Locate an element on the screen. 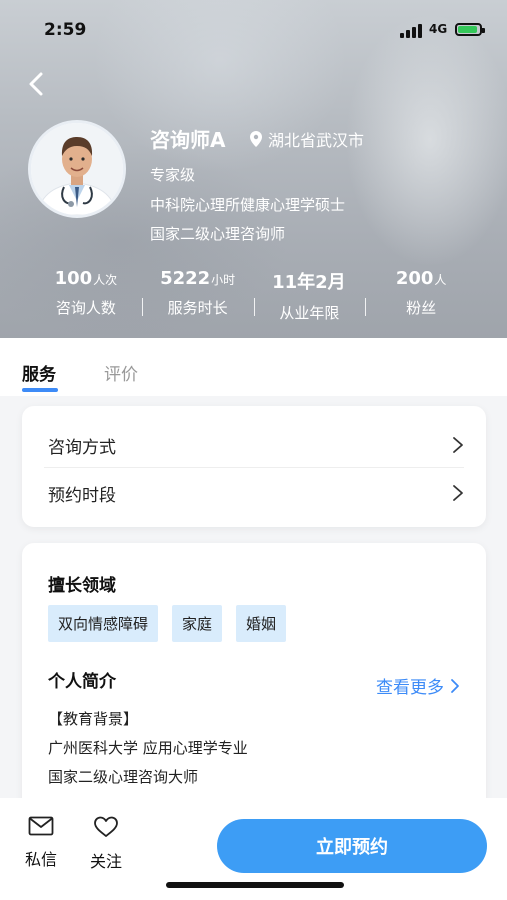 Image resolution: width=507 pixels, height=900 pixels. message-button: 私信 is located at coordinates (41, 843).